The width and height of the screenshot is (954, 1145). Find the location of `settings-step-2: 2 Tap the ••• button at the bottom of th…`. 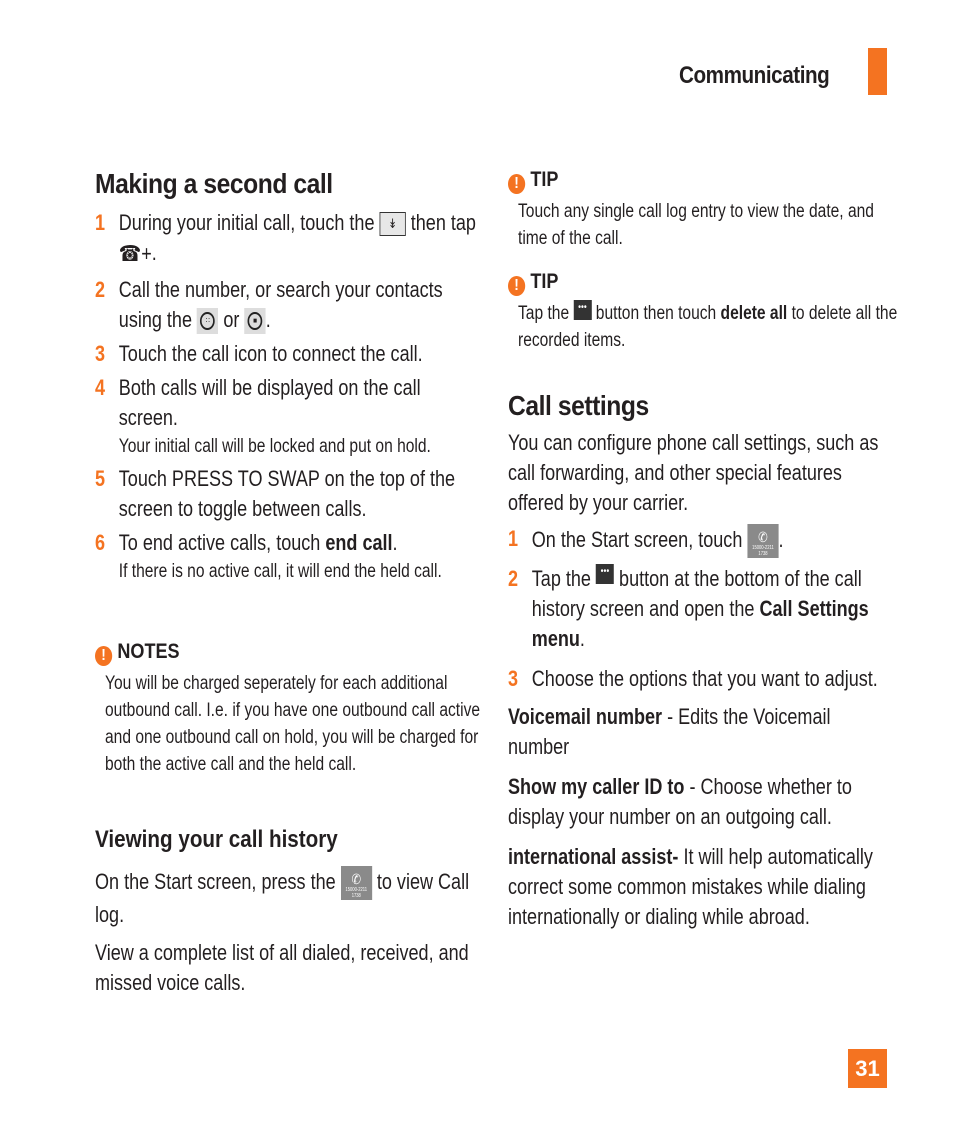

settings-step-2: 2 Tap the ••• button at the bottom of th… is located at coordinates (688, 607).